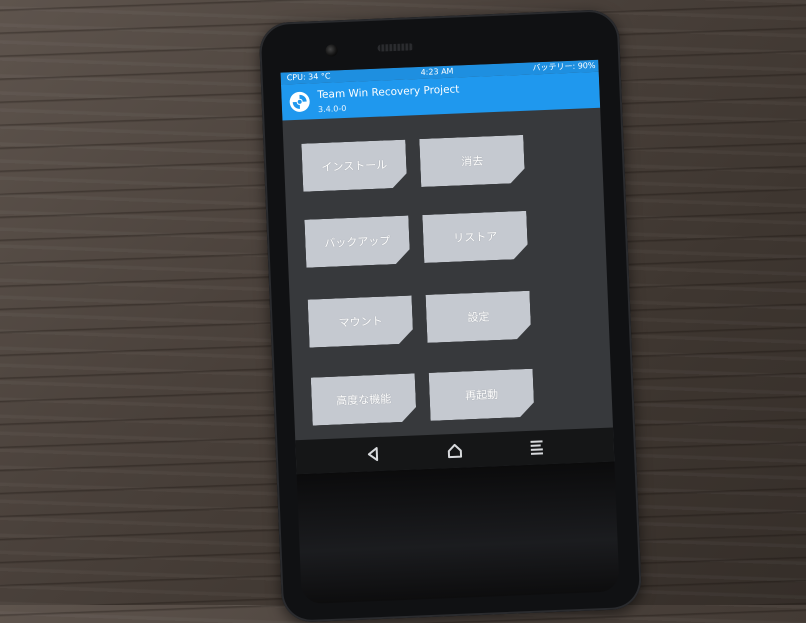  Describe the element at coordinates (395, 47) in the screenshot. I see `earpiece-speaker` at that location.